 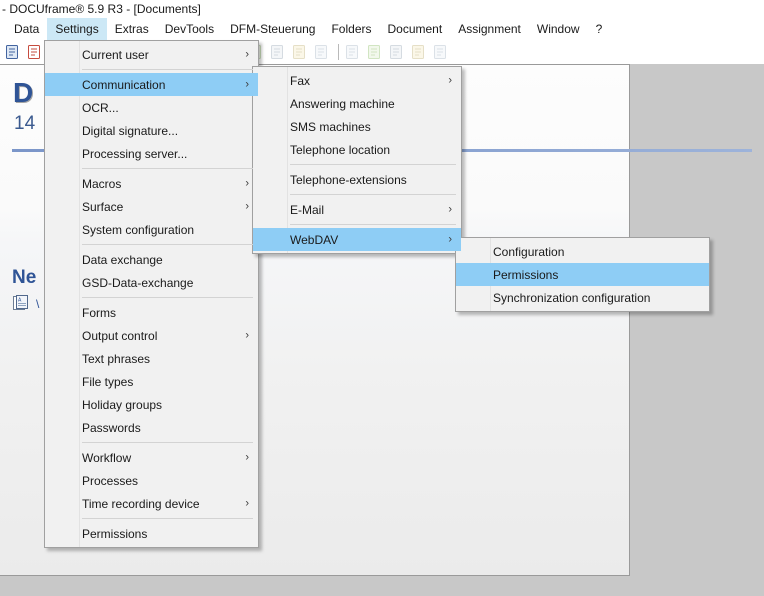 I want to click on menu-item-label: Time recording device, so click(x=141, y=503).